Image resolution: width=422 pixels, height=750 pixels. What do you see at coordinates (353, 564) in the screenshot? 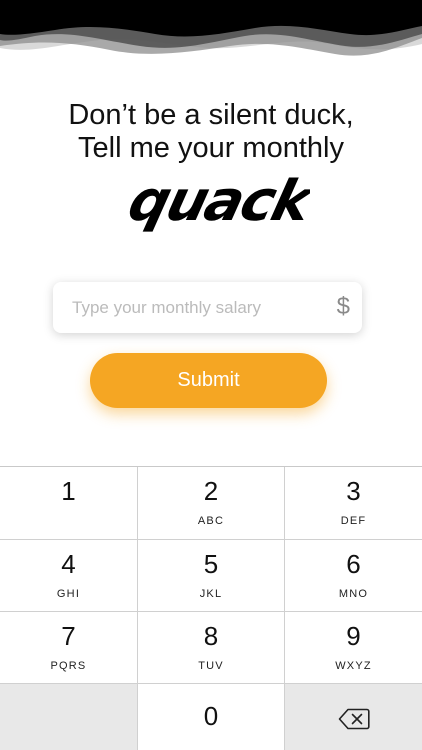
I see `key-6-digit: 6` at bounding box center [353, 564].